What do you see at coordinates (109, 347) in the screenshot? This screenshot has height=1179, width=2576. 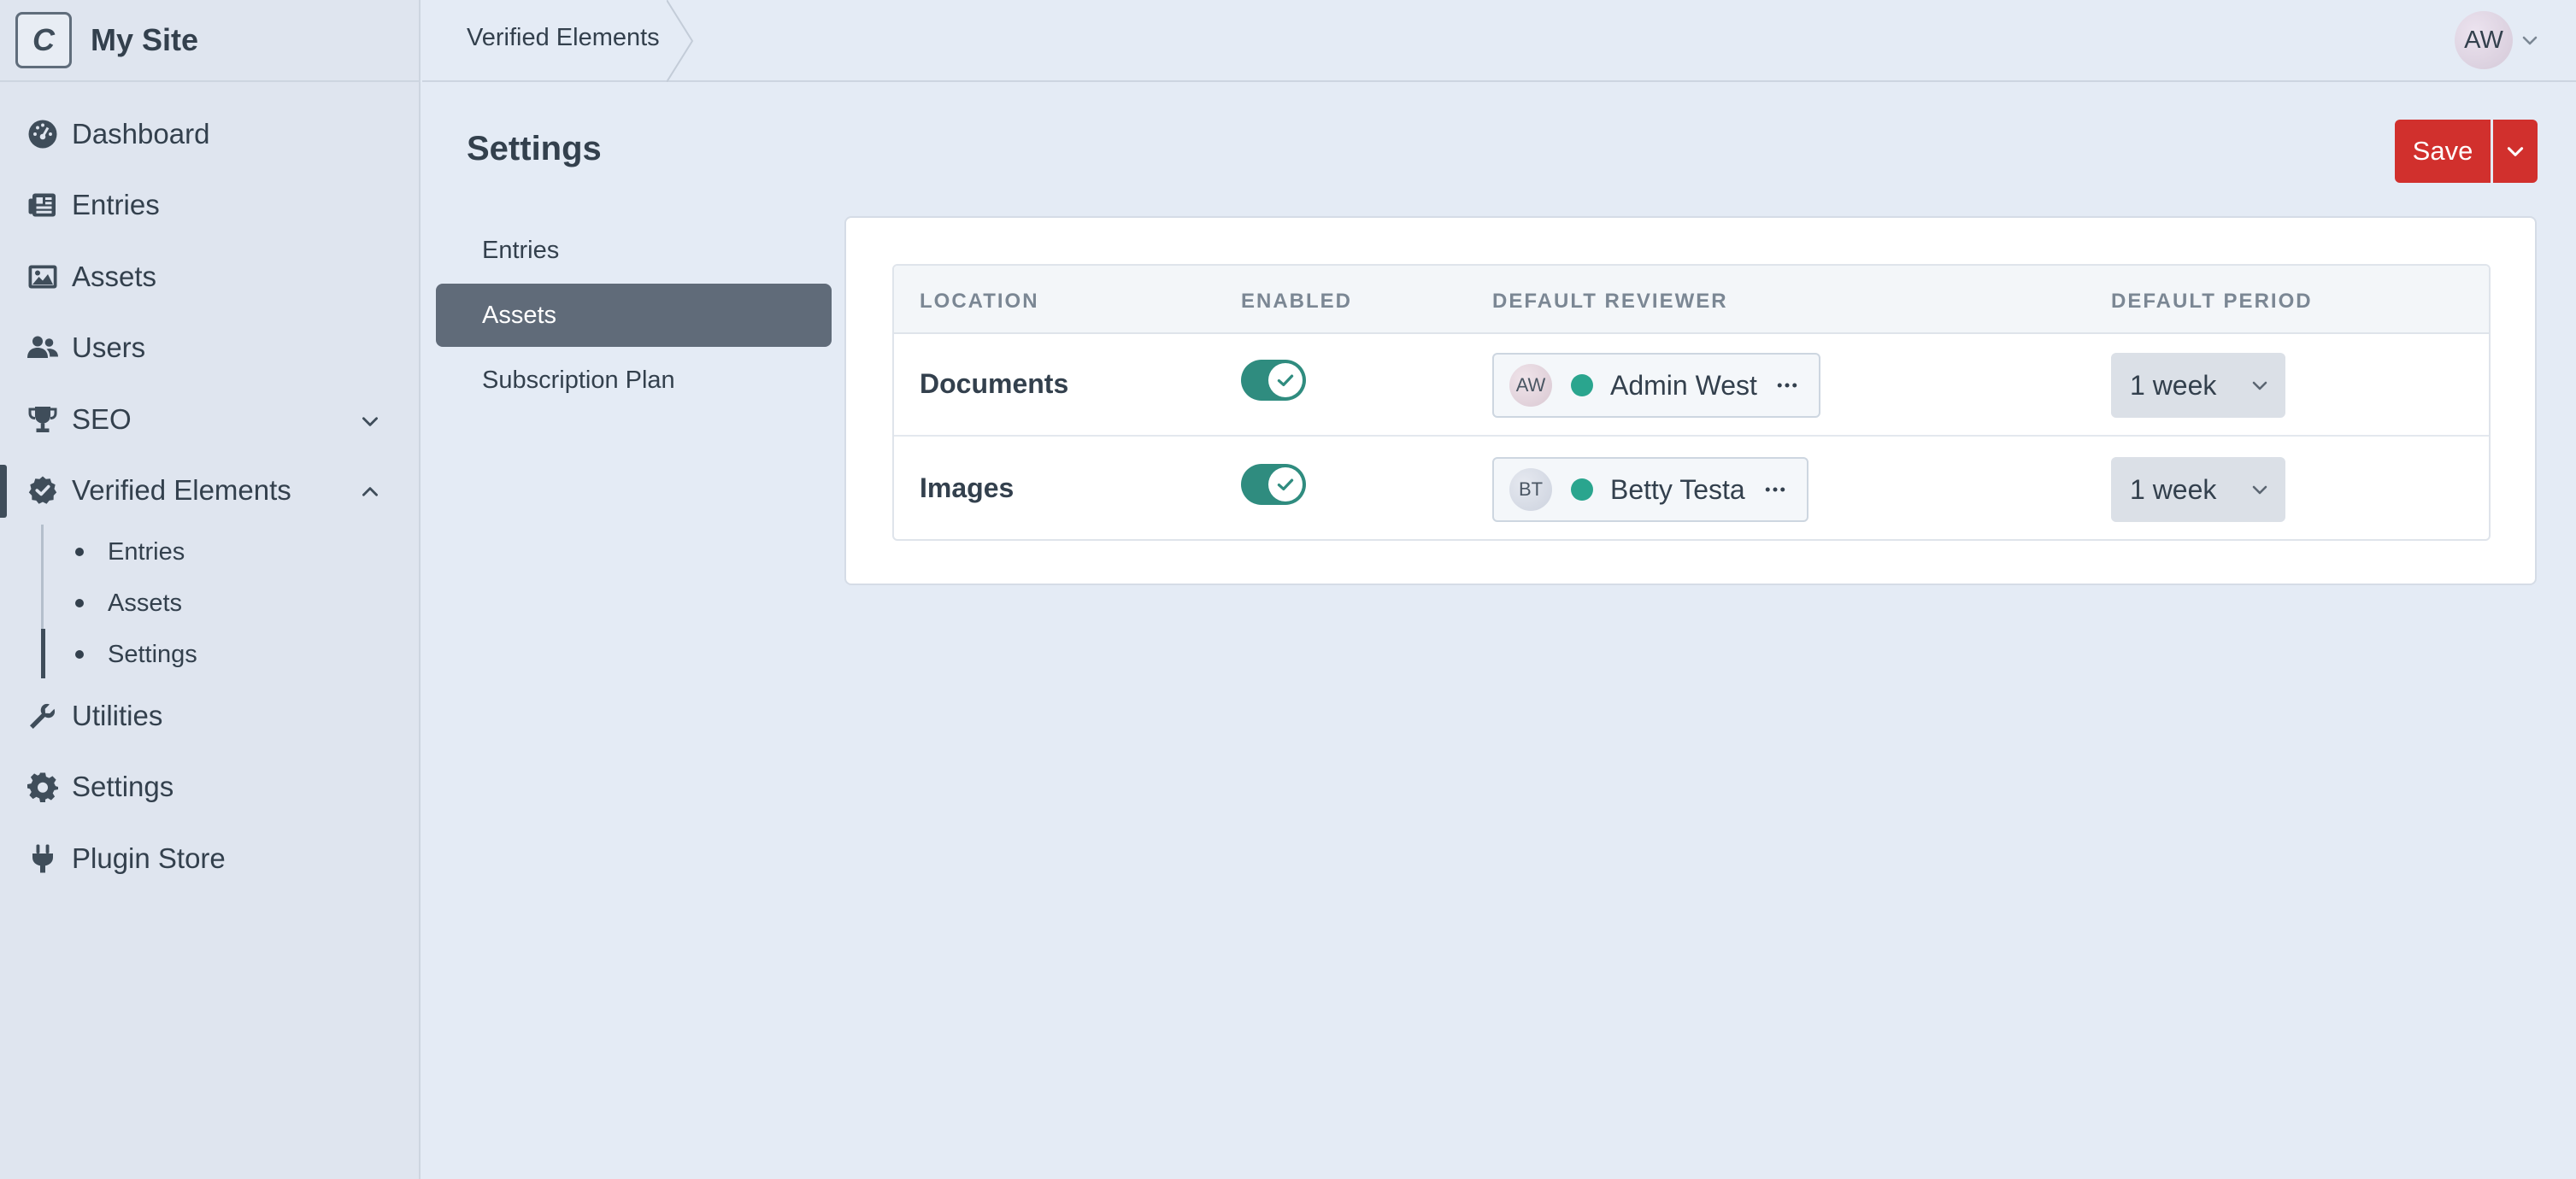 I see `nav-label-users: Users` at bounding box center [109, 347].